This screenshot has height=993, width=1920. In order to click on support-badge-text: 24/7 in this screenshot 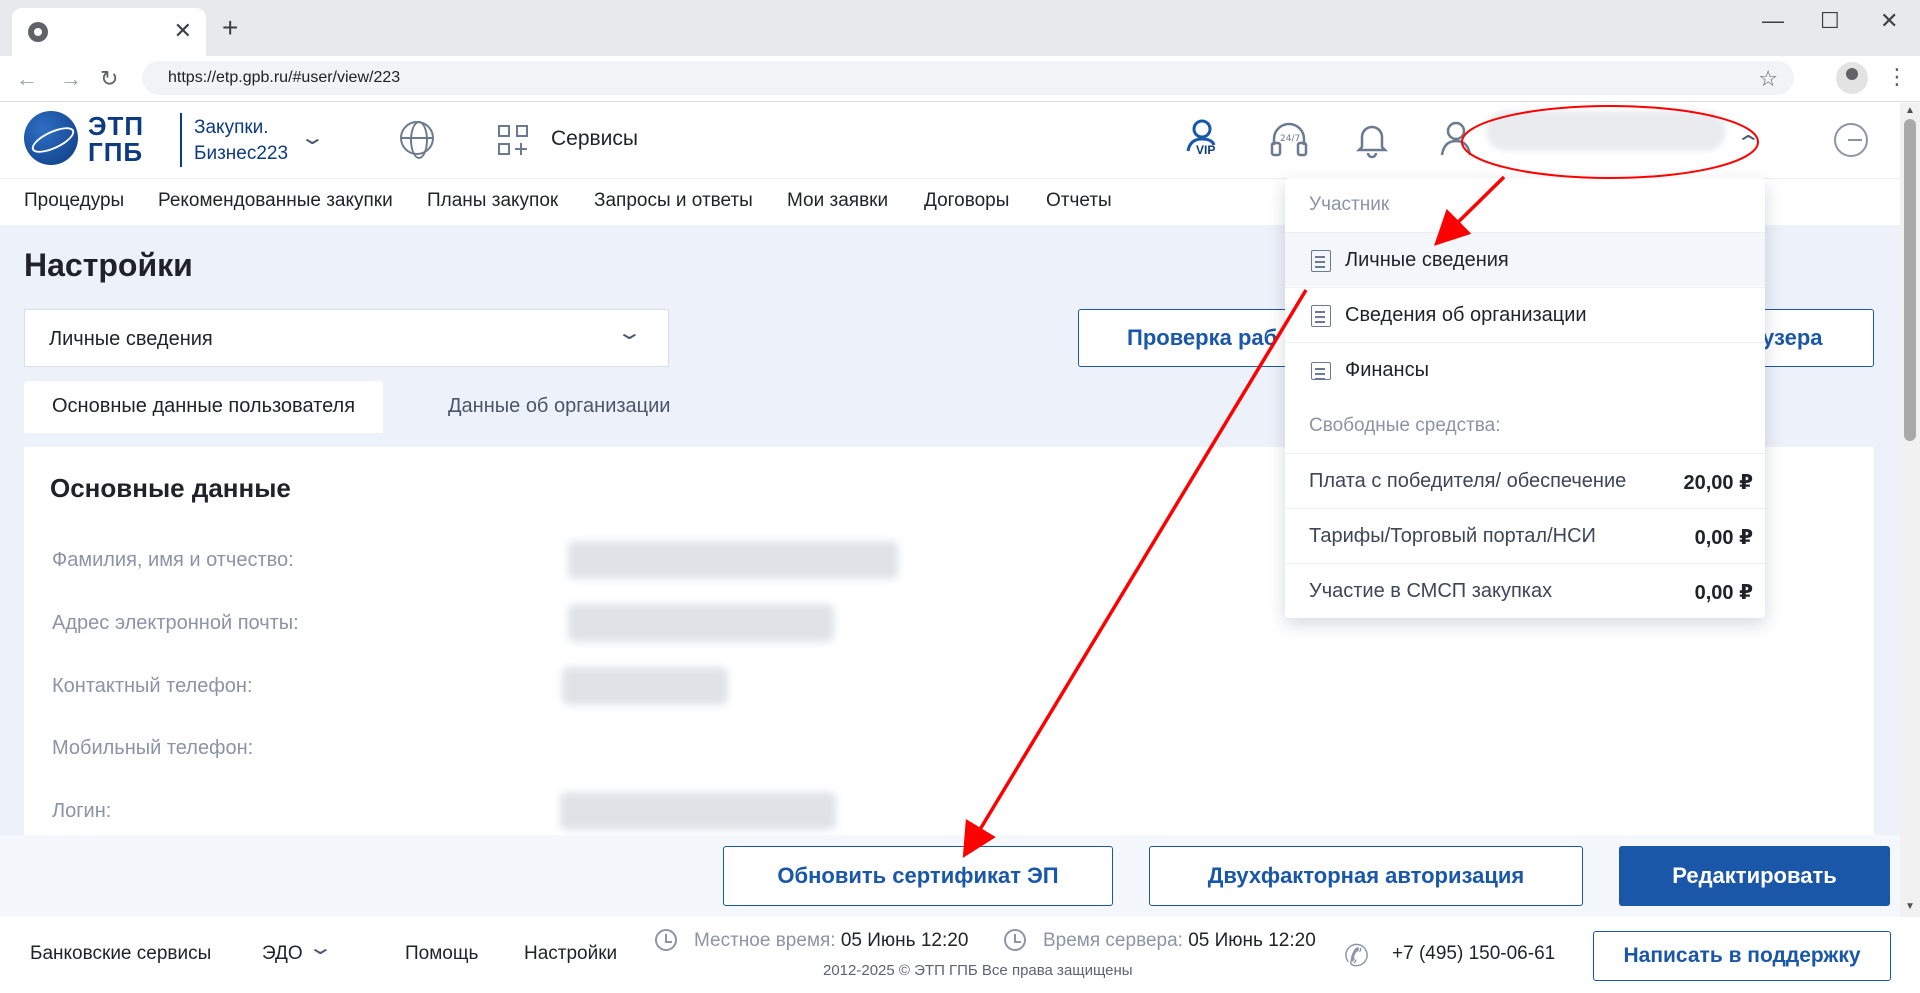, I will do `click(1290, 139)`.